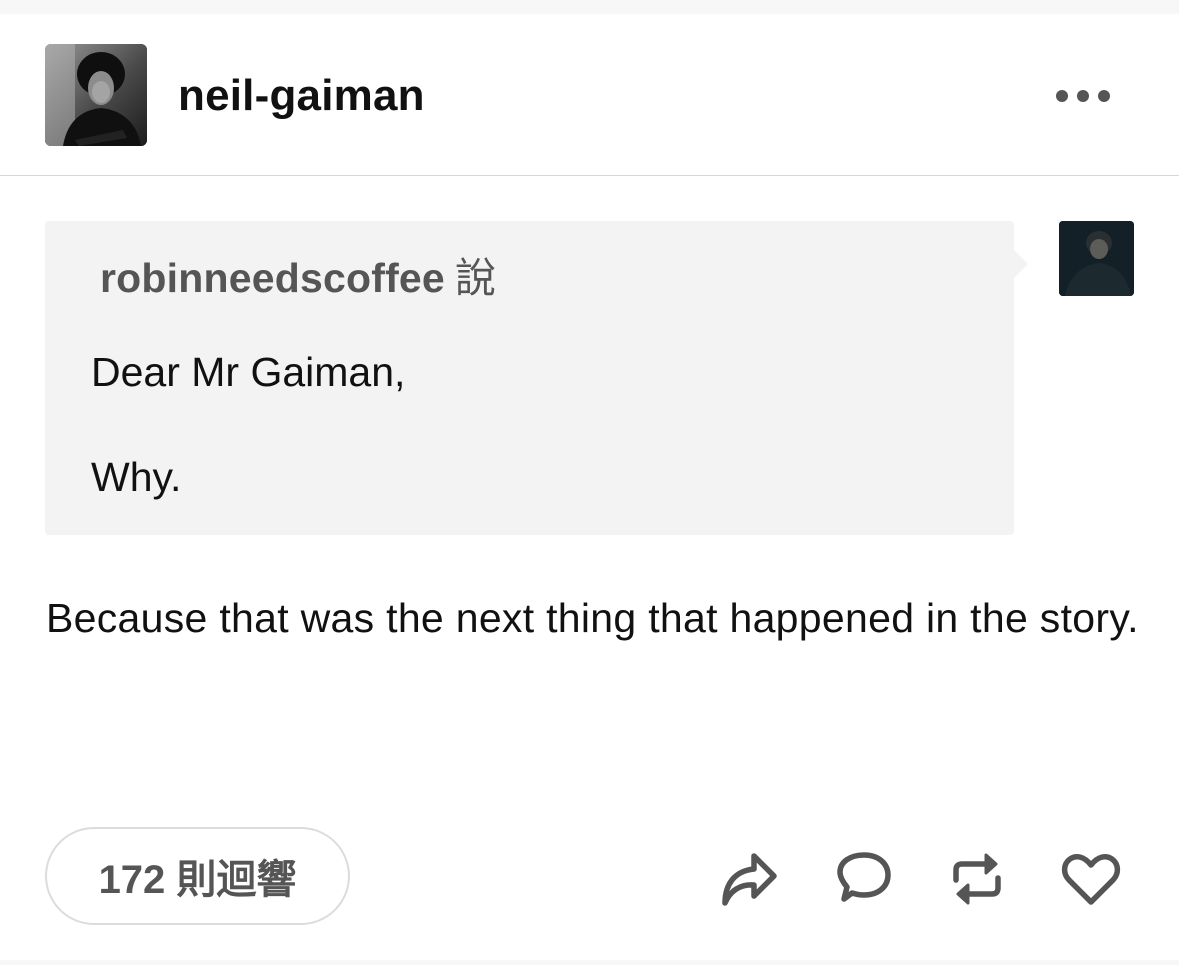 The image size is (1179, 965). What do you see at coordinates (1021, 264) in the screenshot?
I see `ask-box-pointer` at bounding box center [1021, 264].